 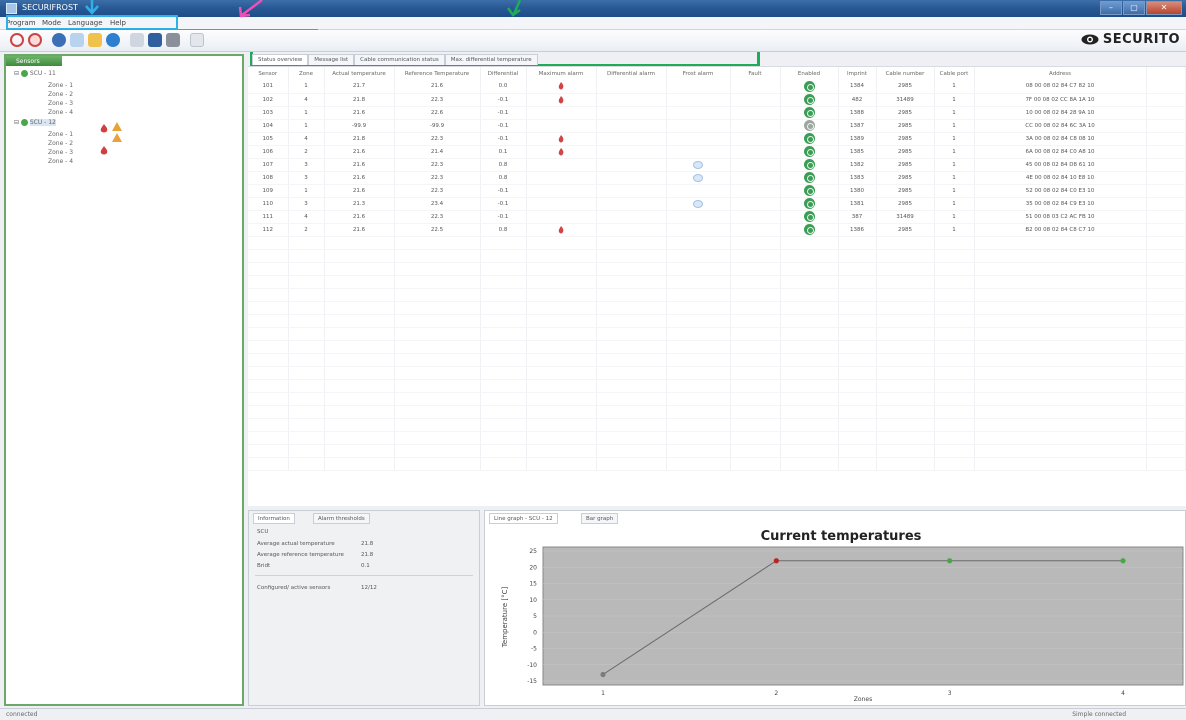 What do you see at coordinates (491, 59) in the screenshot?
I see `tab-max-differential-temperature: Max. differential temperature` at bounding box center [491, 59].